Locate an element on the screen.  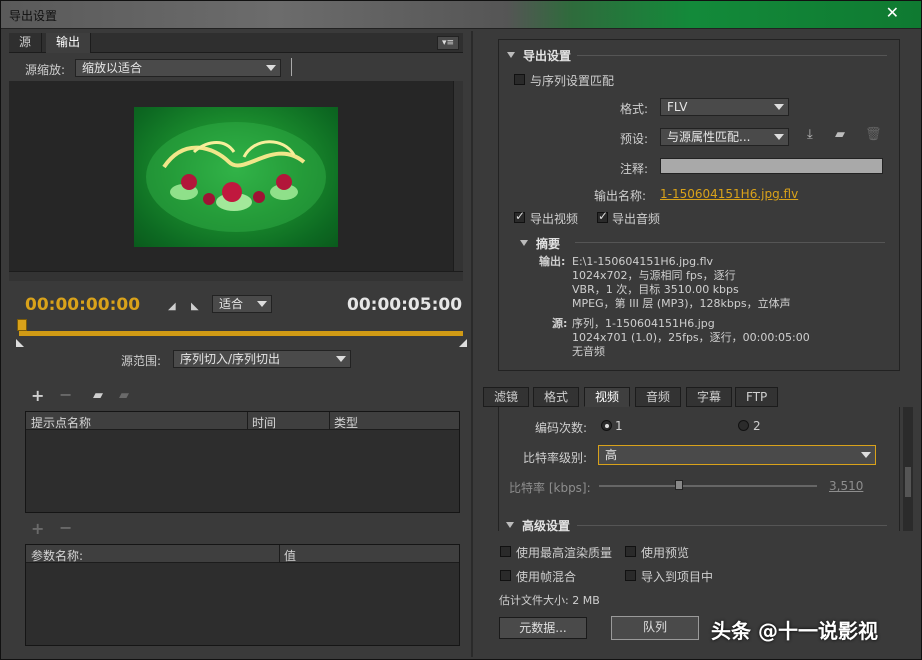
set-in-point-icon: ◢ is located at coordinates (172, 307).